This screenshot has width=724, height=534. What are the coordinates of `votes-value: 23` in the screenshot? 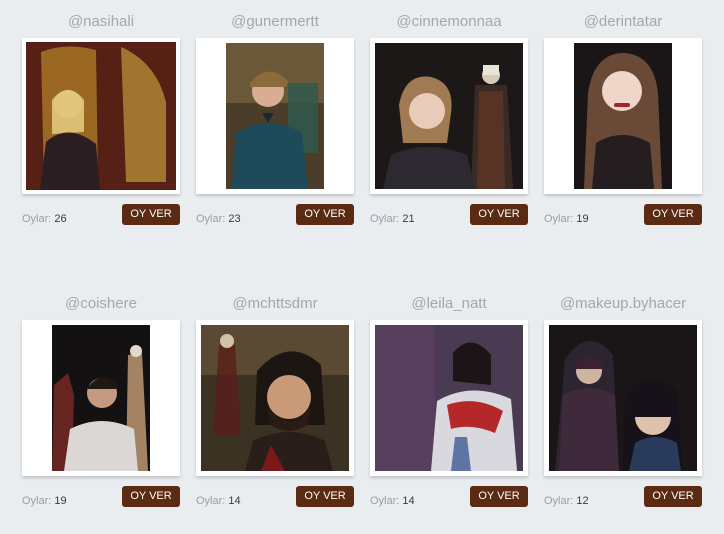 It's located at (234, 219).